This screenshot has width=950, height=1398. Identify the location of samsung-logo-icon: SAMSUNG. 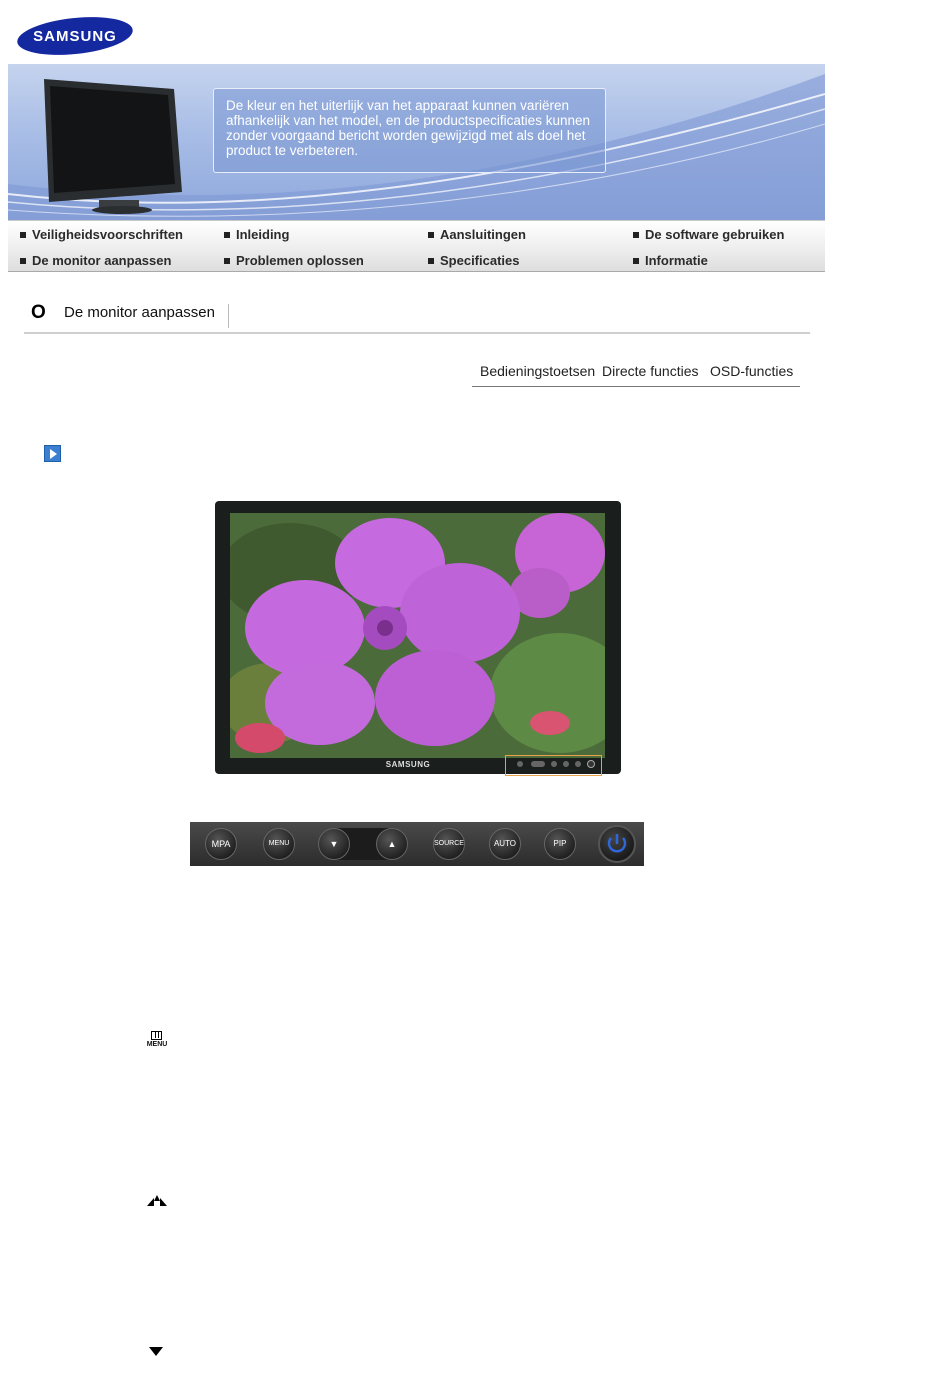
(75, 36).